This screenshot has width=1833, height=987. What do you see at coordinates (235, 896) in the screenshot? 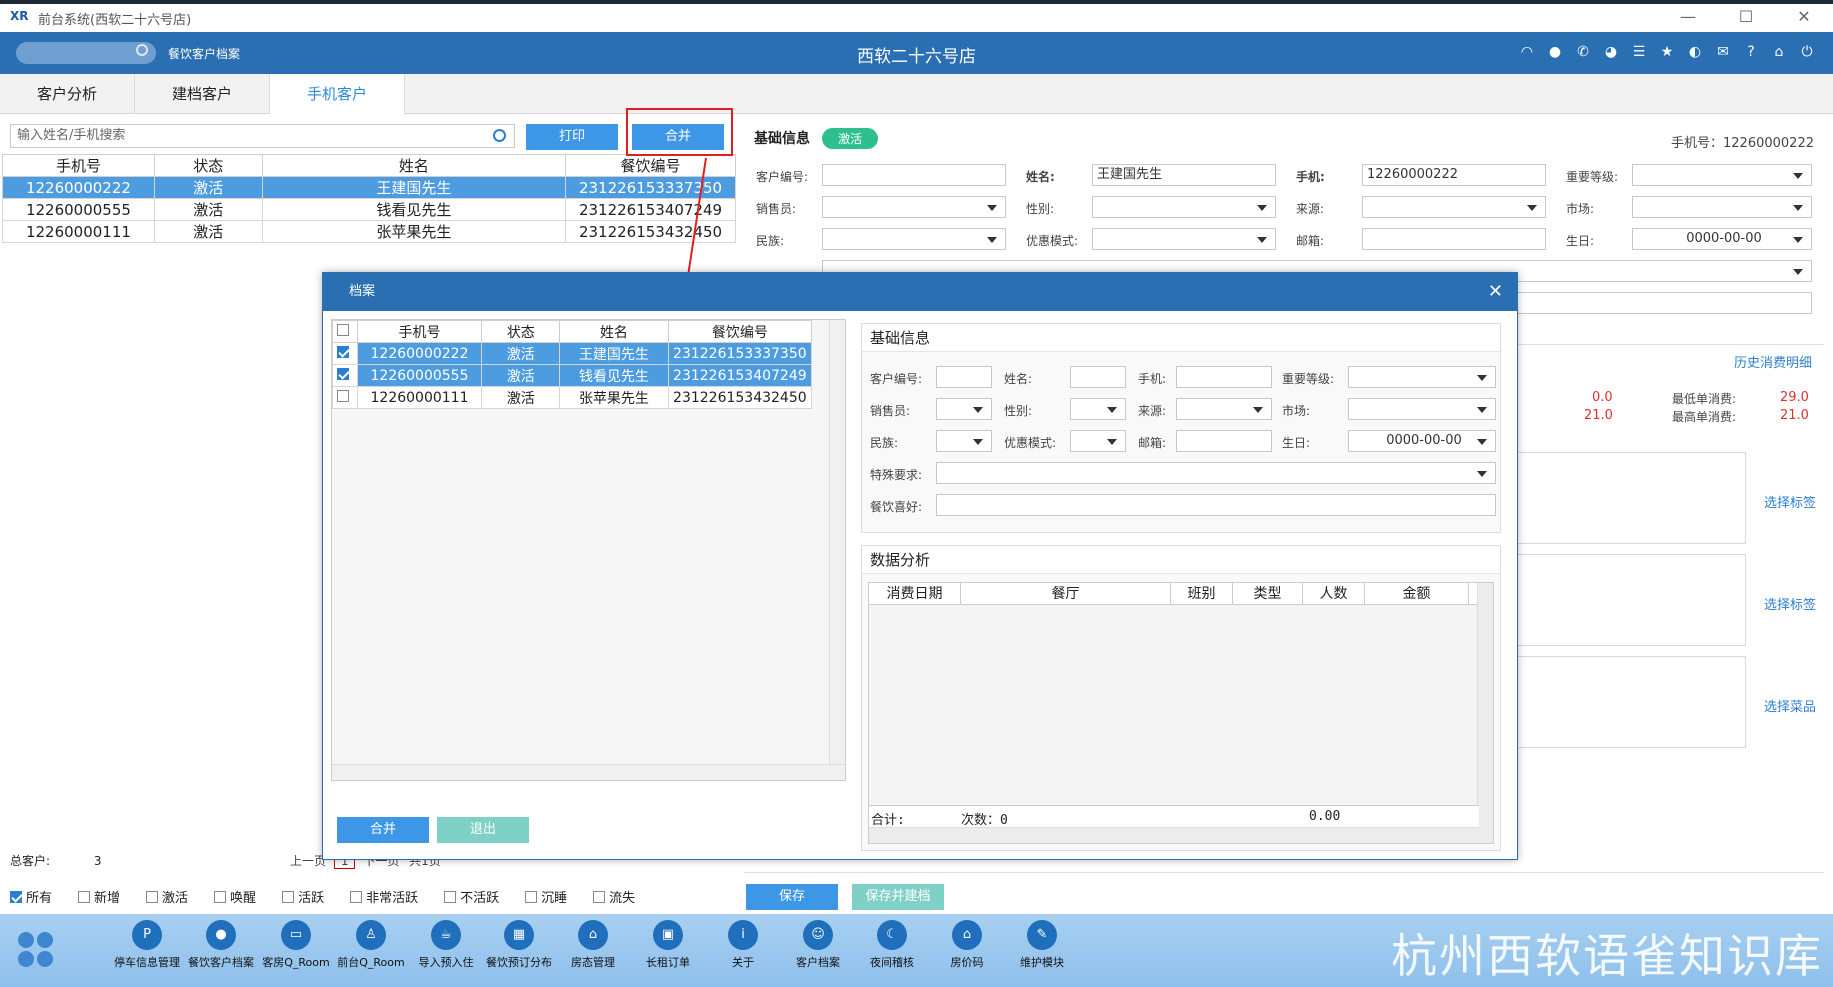
I see `filter-awakened: 唤醒` at bounding box center [235, 896].